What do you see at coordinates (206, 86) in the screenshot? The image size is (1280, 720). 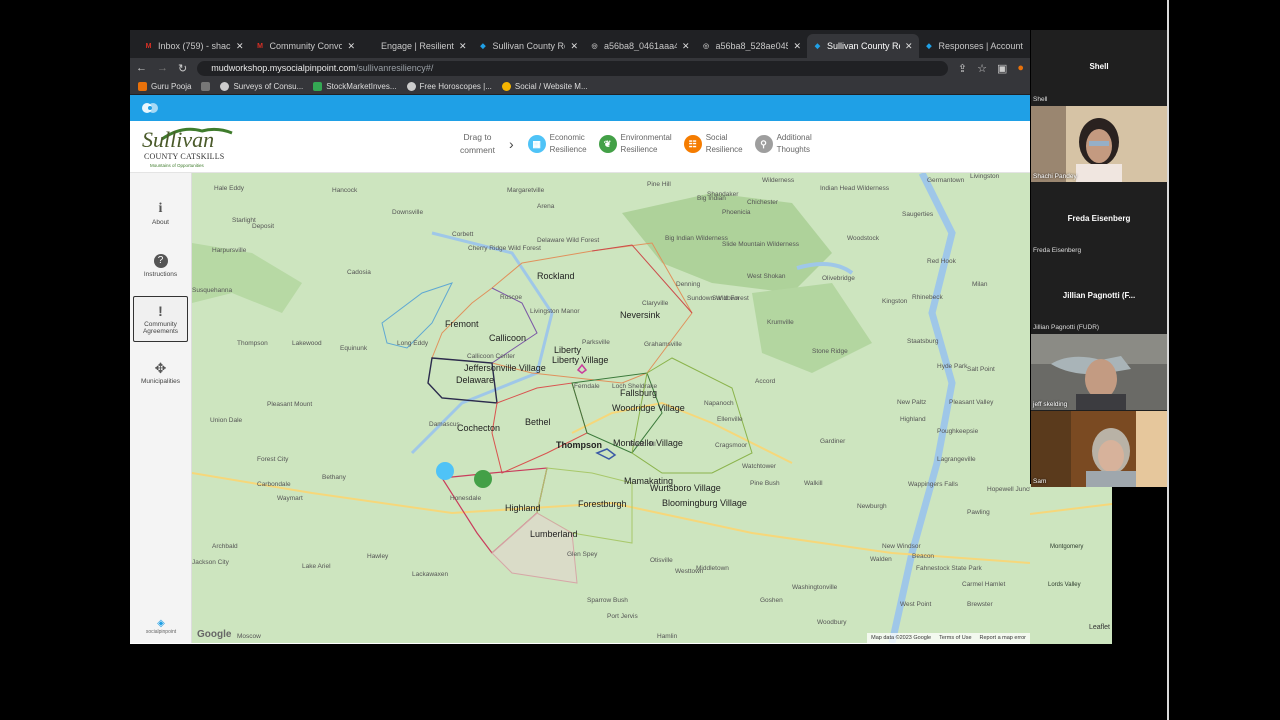 I see `bookmark` at bounding box center [206, 86].